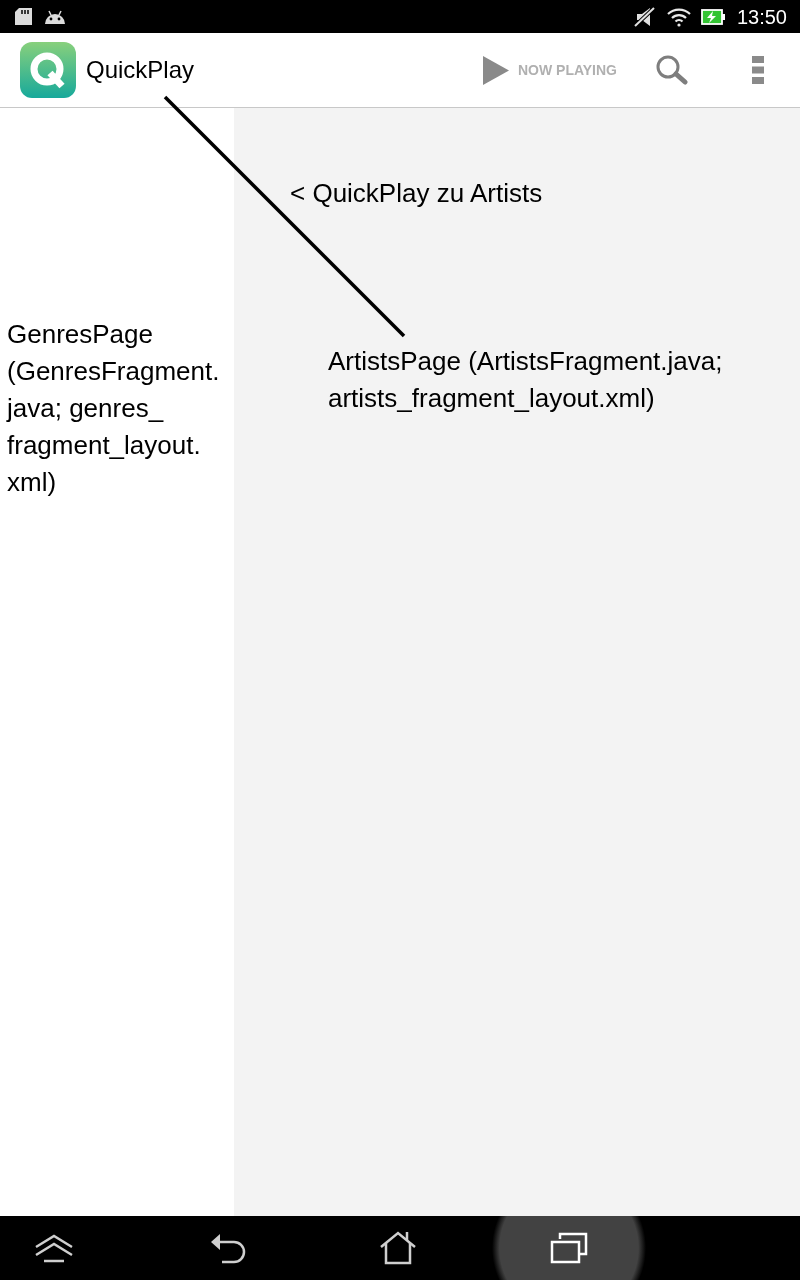  I want to click on page-label: ArtistsPage (ArtistsFragment.java; artists_fragment_layout.xml), so click(526, 380).